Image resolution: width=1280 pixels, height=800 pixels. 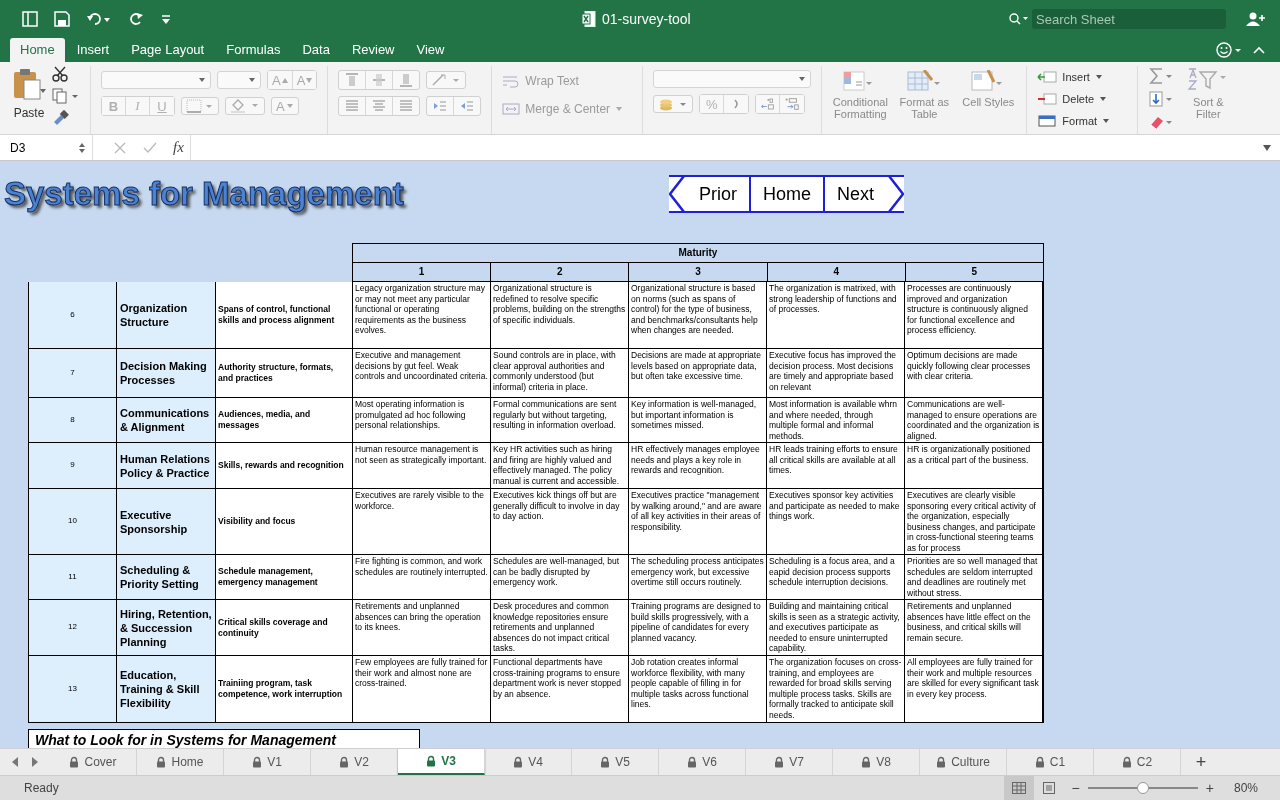 What do you see at coordinates (186, 740) in the screenshot?
I see `note-heading: What to Look for in Systems for Management` at bounding box center [186, 740].